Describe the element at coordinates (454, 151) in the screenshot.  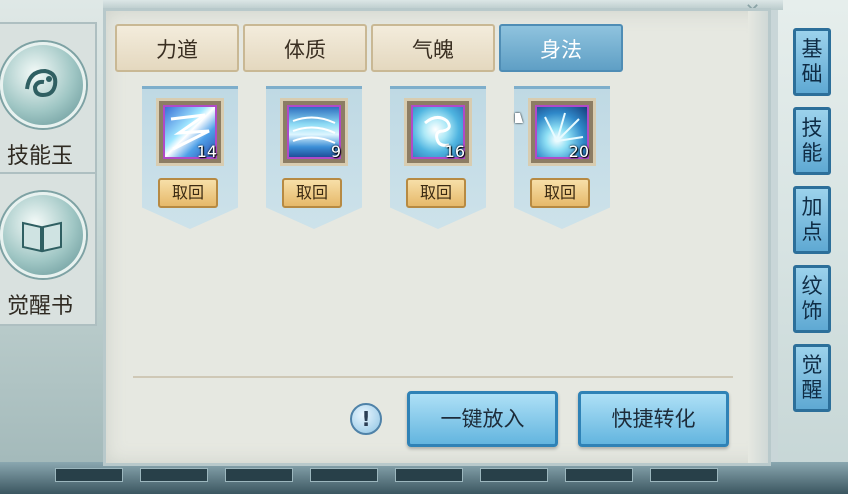
I see `skill-count: 16` at that location.